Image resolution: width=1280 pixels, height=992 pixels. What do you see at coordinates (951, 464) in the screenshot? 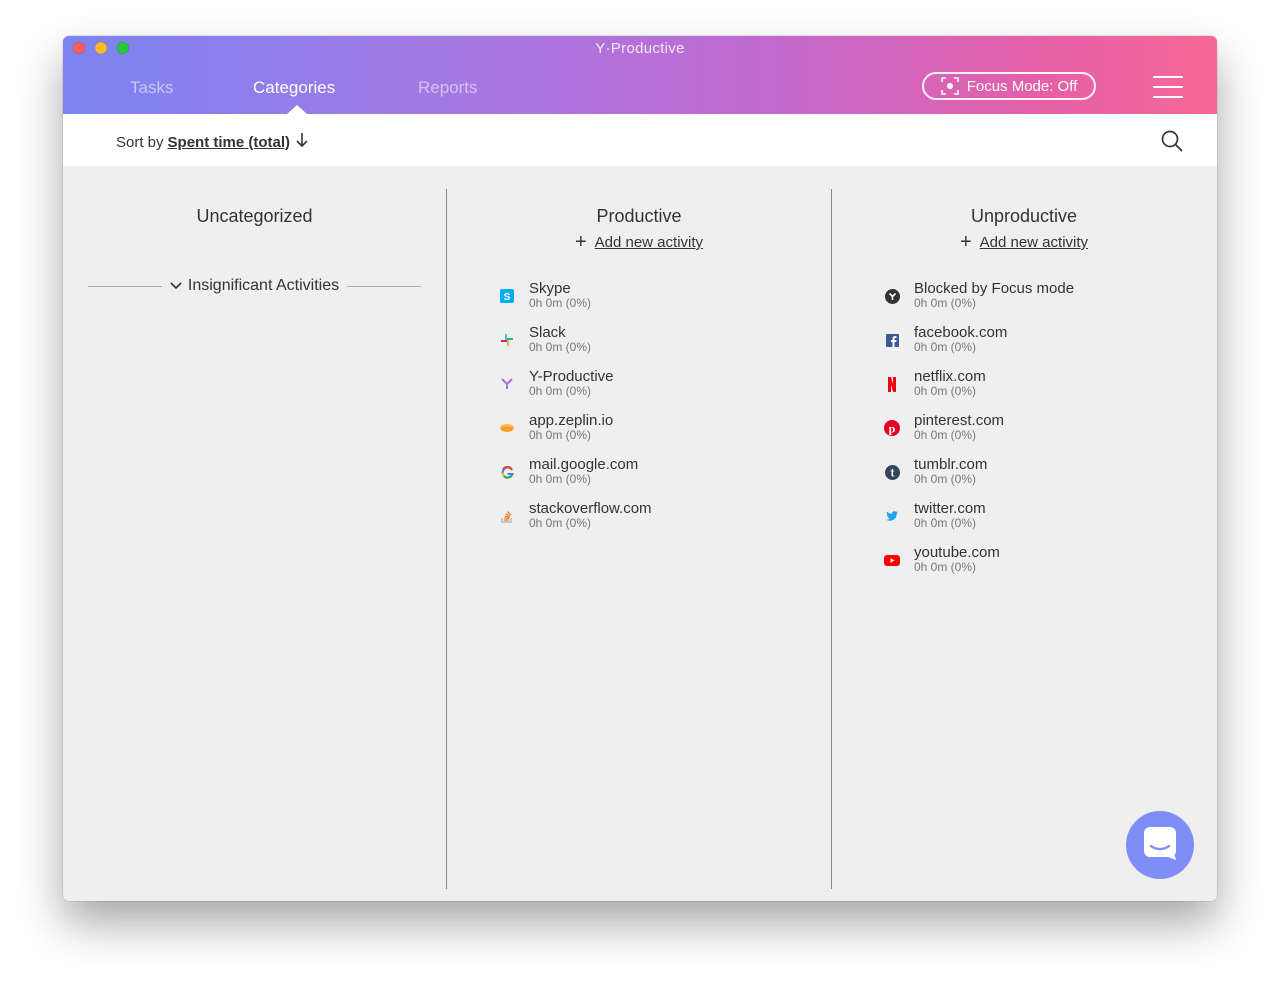
I see `activity-name: tumblr.com` at bounding box center [951, 464].